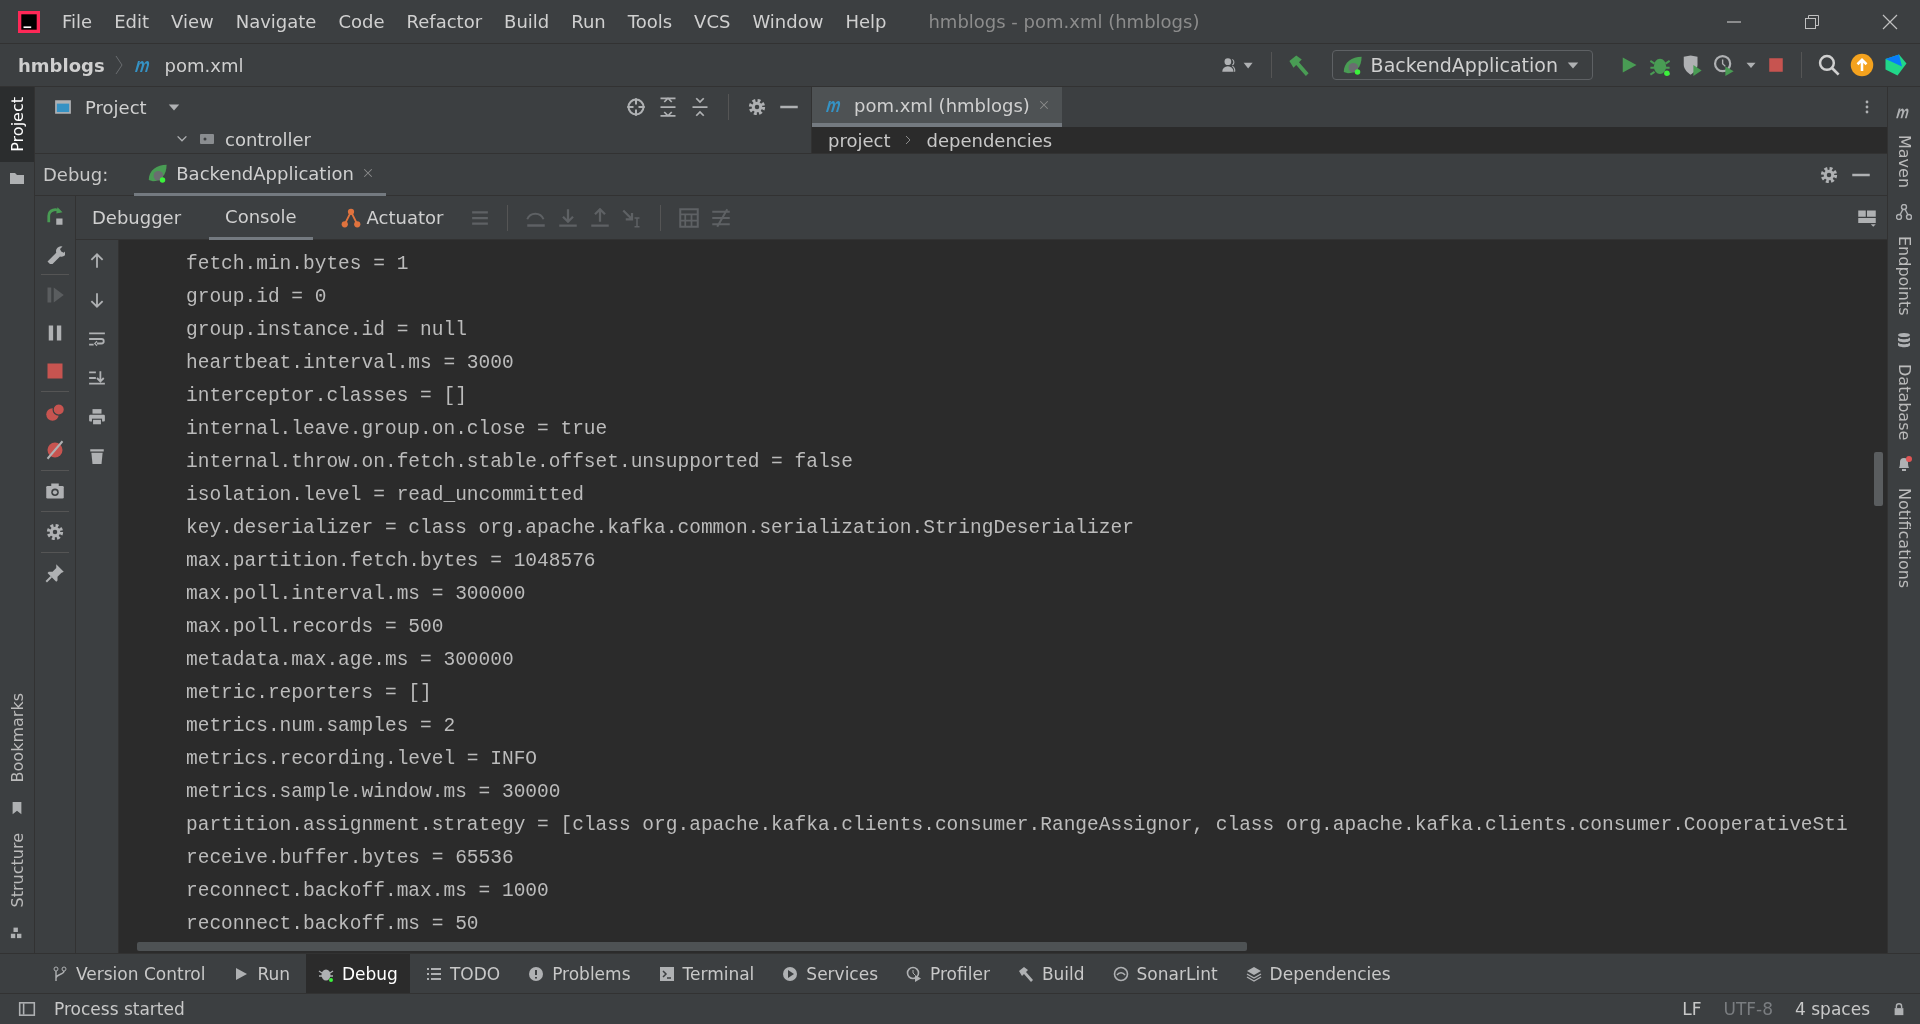 The width and height of the screenshot is (1920, 1024). Describe the element at coordinates (326, 396) in the screenshot. I see `console-line: interceptor.classes = []` at that location.